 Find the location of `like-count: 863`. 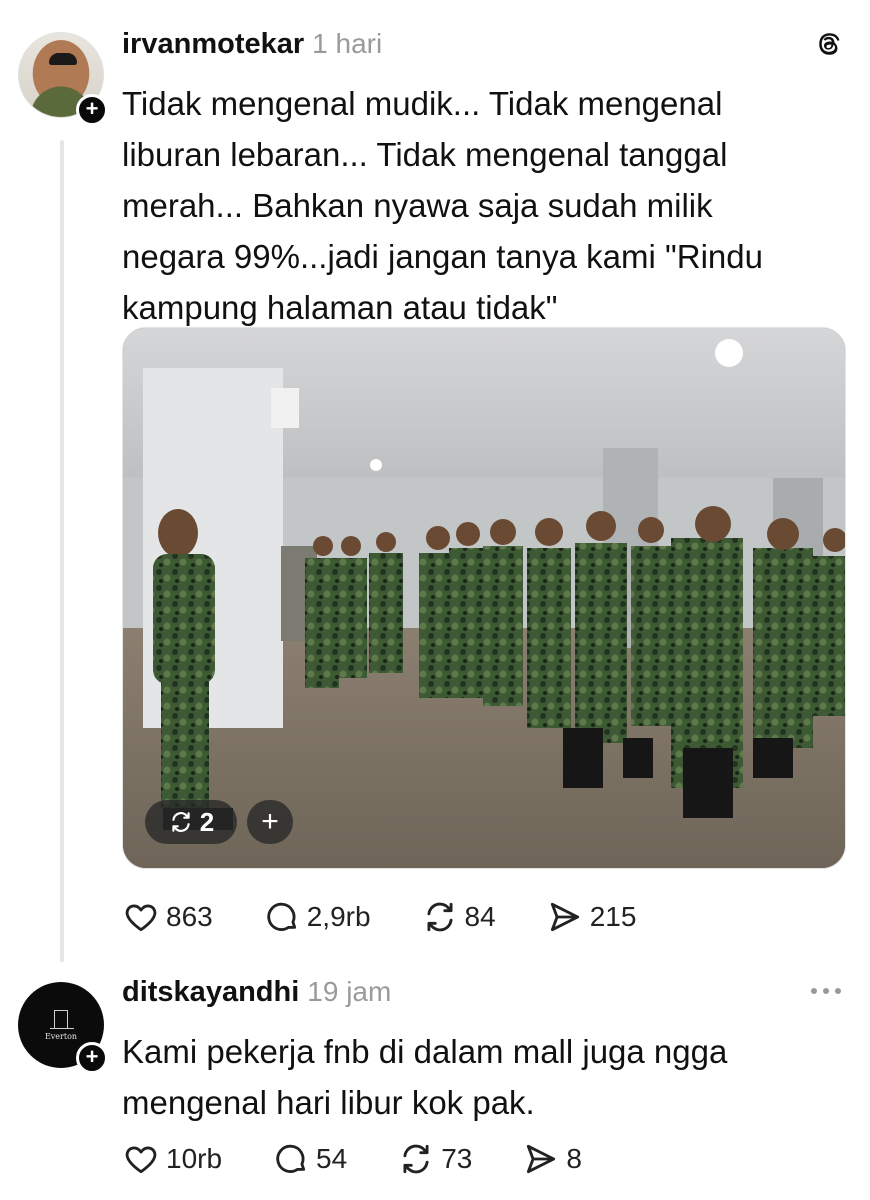

like-count: 863 is located at coordinates (189, 916).